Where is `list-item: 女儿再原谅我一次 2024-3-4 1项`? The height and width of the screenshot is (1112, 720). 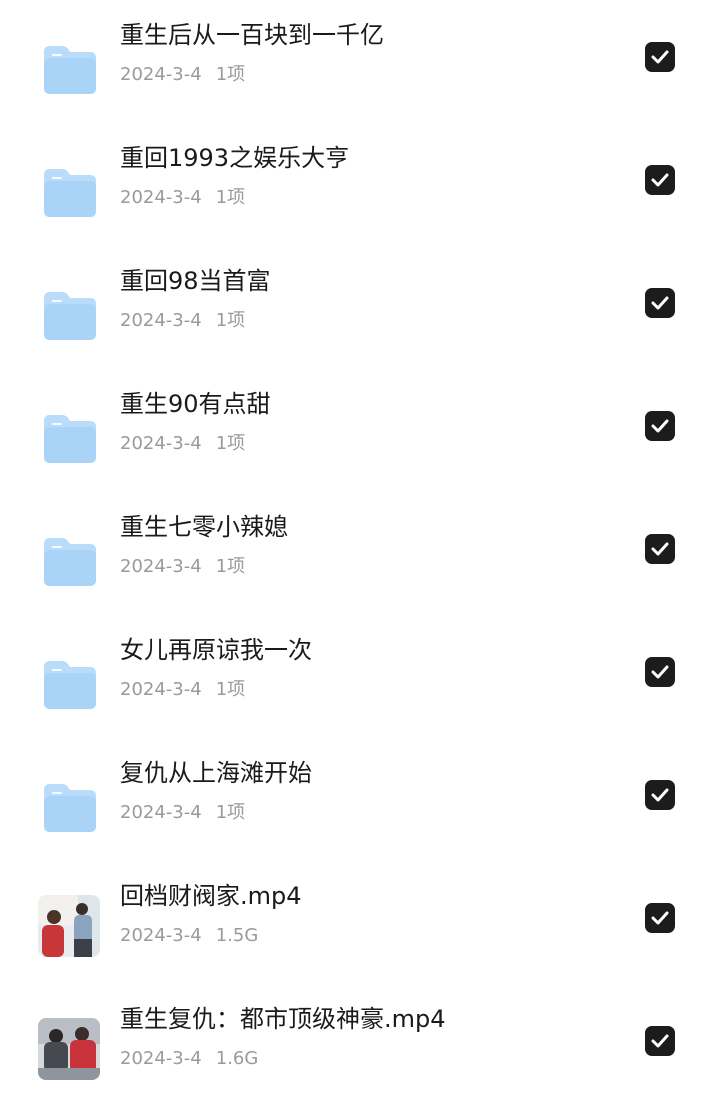
list-item: 女儿再原谅我一次 2024-3-4 1项 is located at coordinates (360, 688).